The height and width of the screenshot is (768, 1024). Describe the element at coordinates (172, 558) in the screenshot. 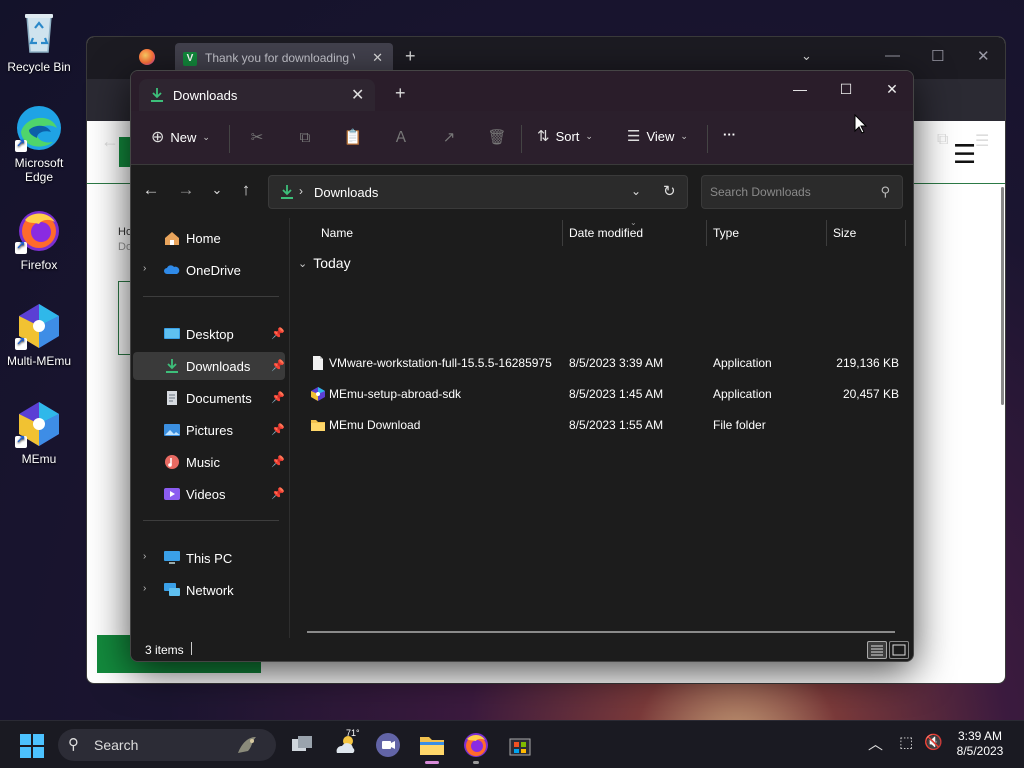

I see `computer-icon` at that location.